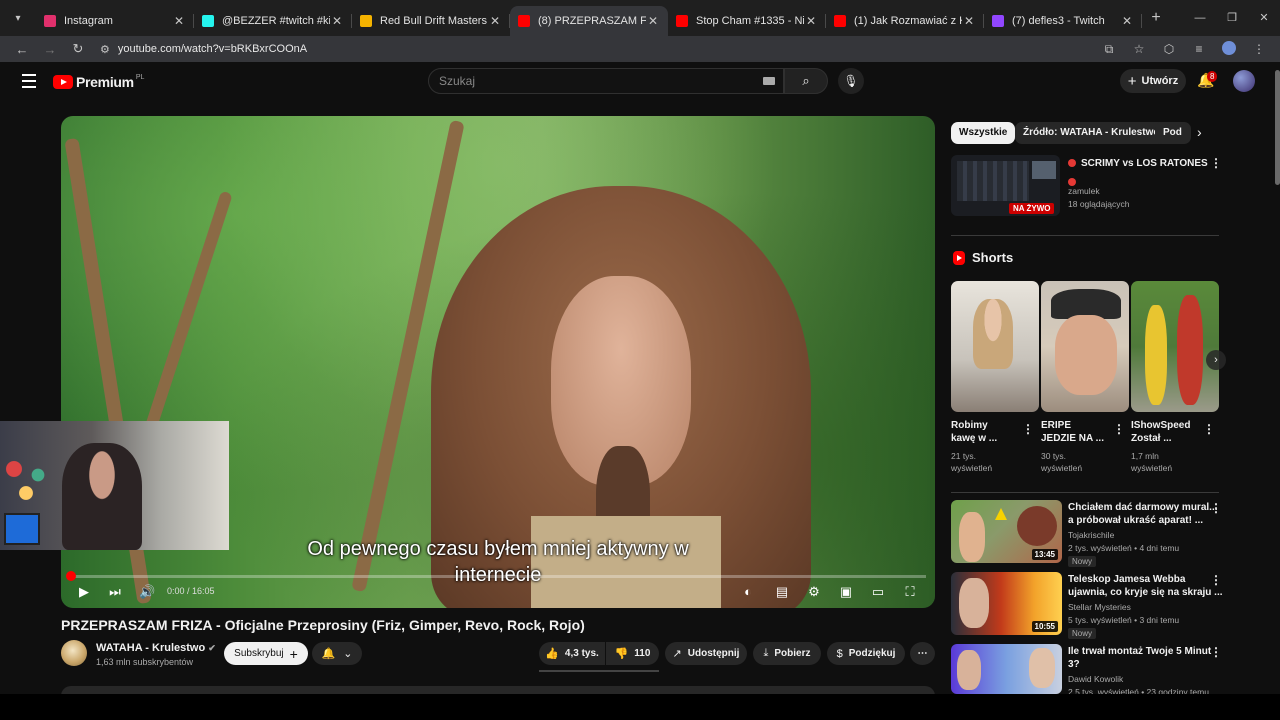 This screenshot has height=720, width=1280. Describe the element at coordinates (1138, 163) in the screenshot. I see `live-title: SCRIMY vs LOS RATONES` at that location.